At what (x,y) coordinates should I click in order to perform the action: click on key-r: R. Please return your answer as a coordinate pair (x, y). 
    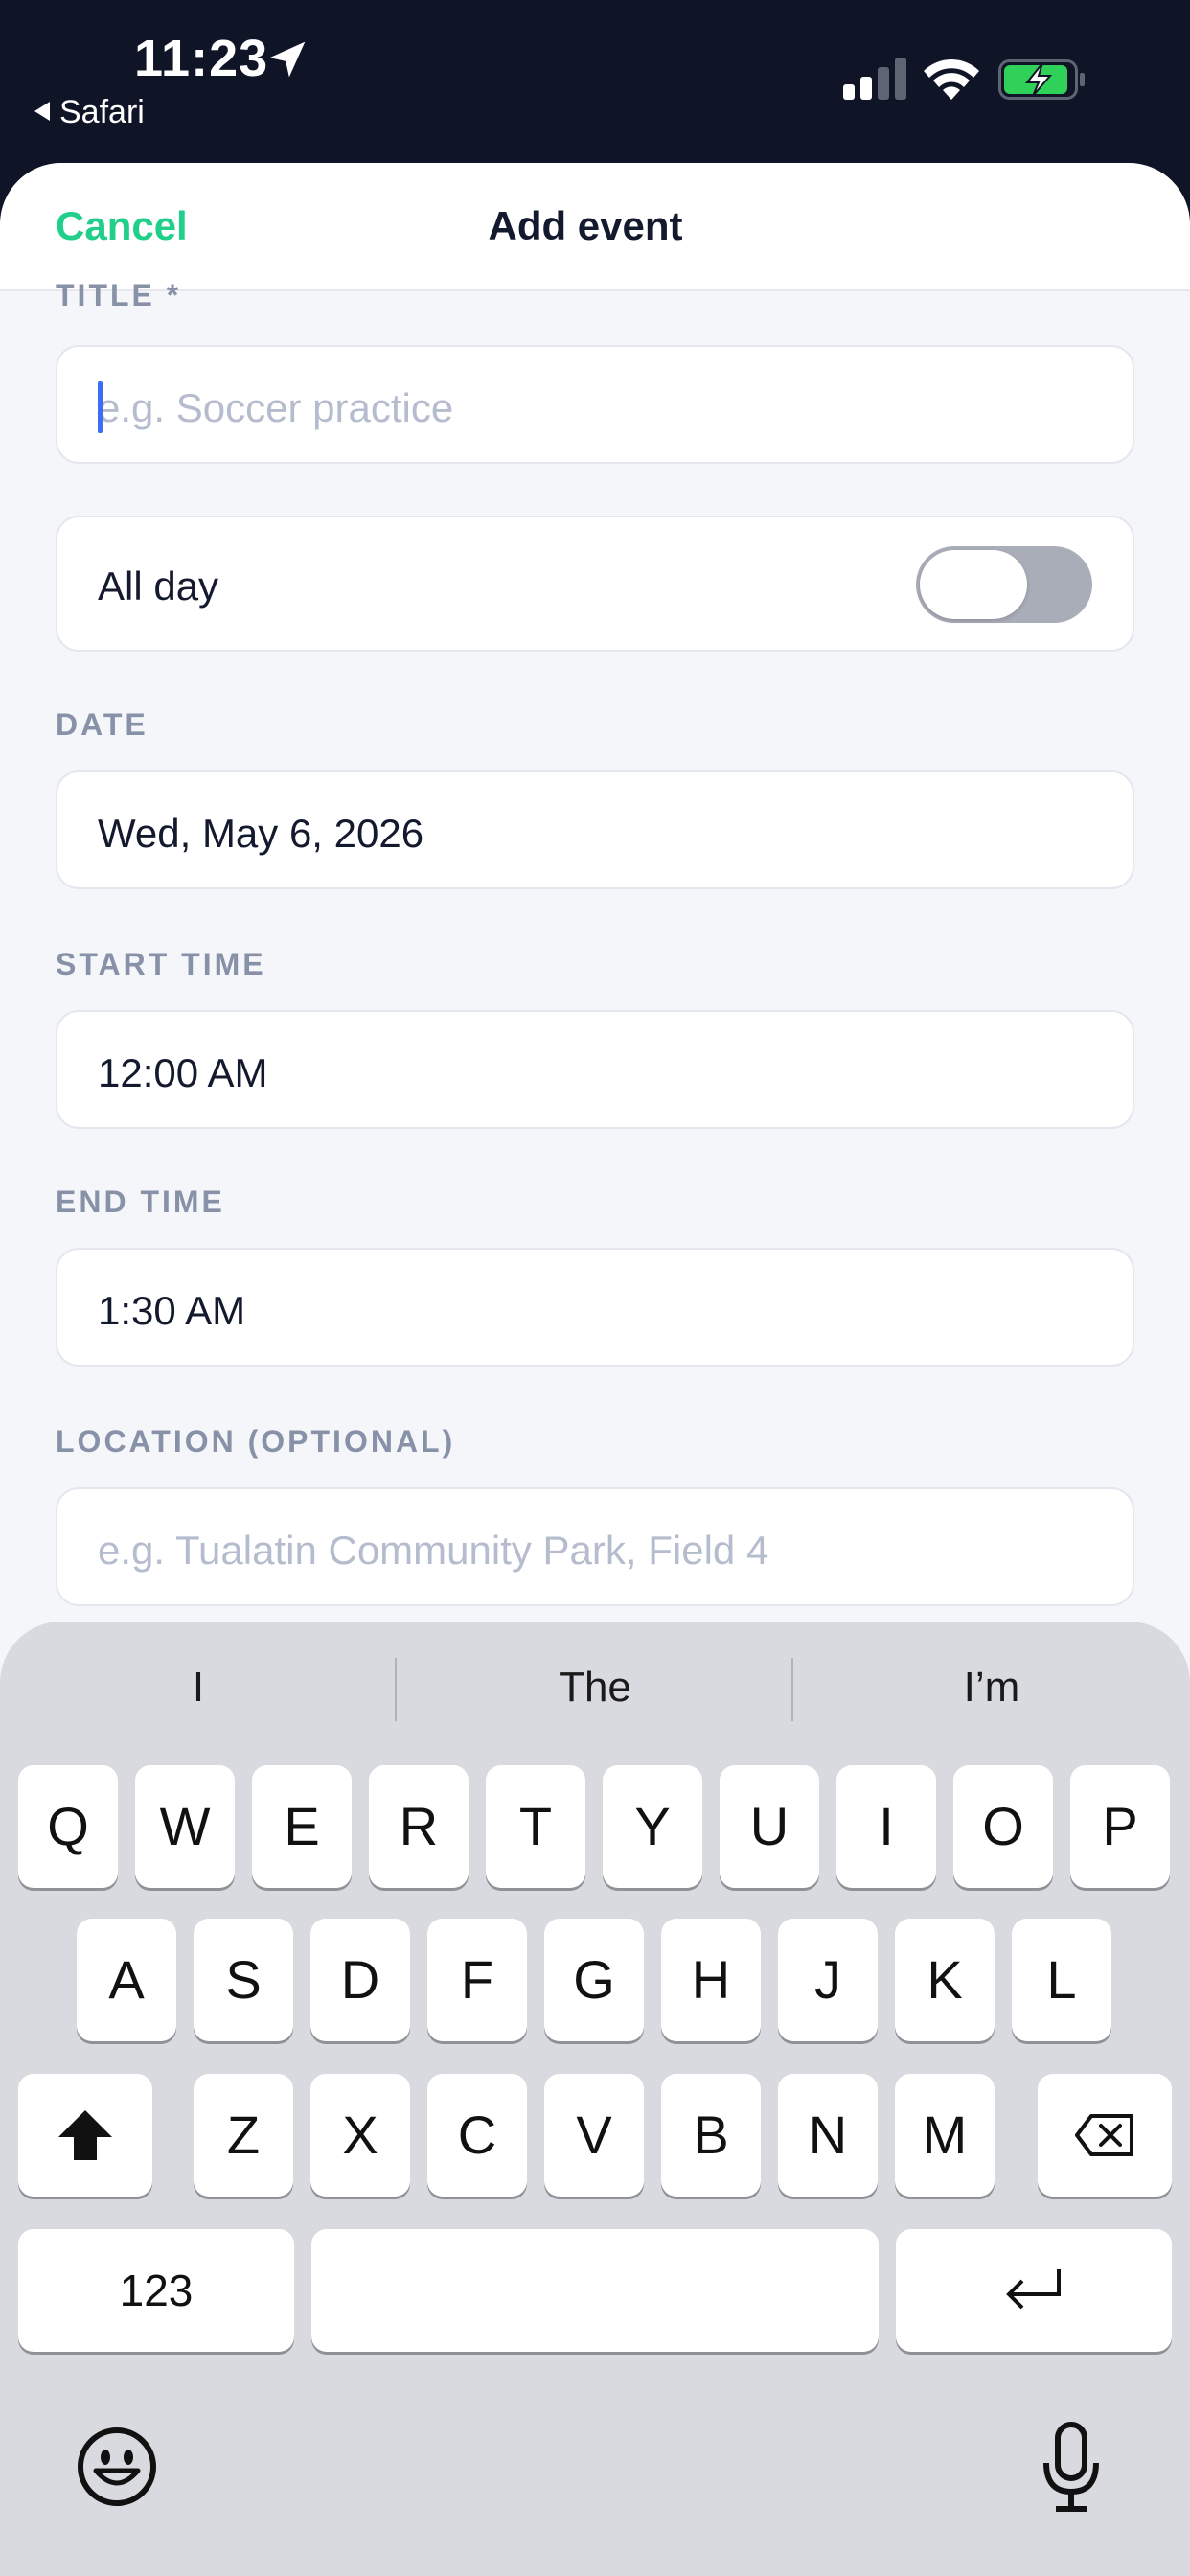
    Looking at the image, I should click on (419, 1826).